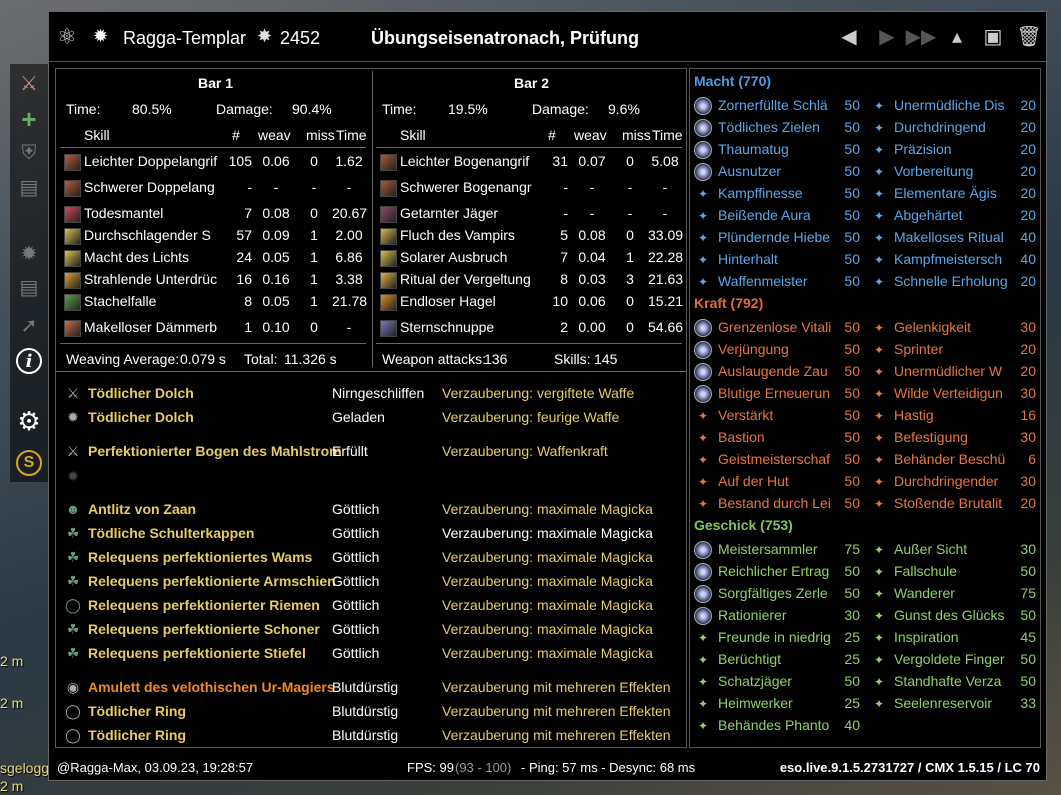 This screenshot has height=795, width=1061. Describe the element at coordinates (953, 149) in the screenshot. I see `cp-skill-name: Präzision` at that location.